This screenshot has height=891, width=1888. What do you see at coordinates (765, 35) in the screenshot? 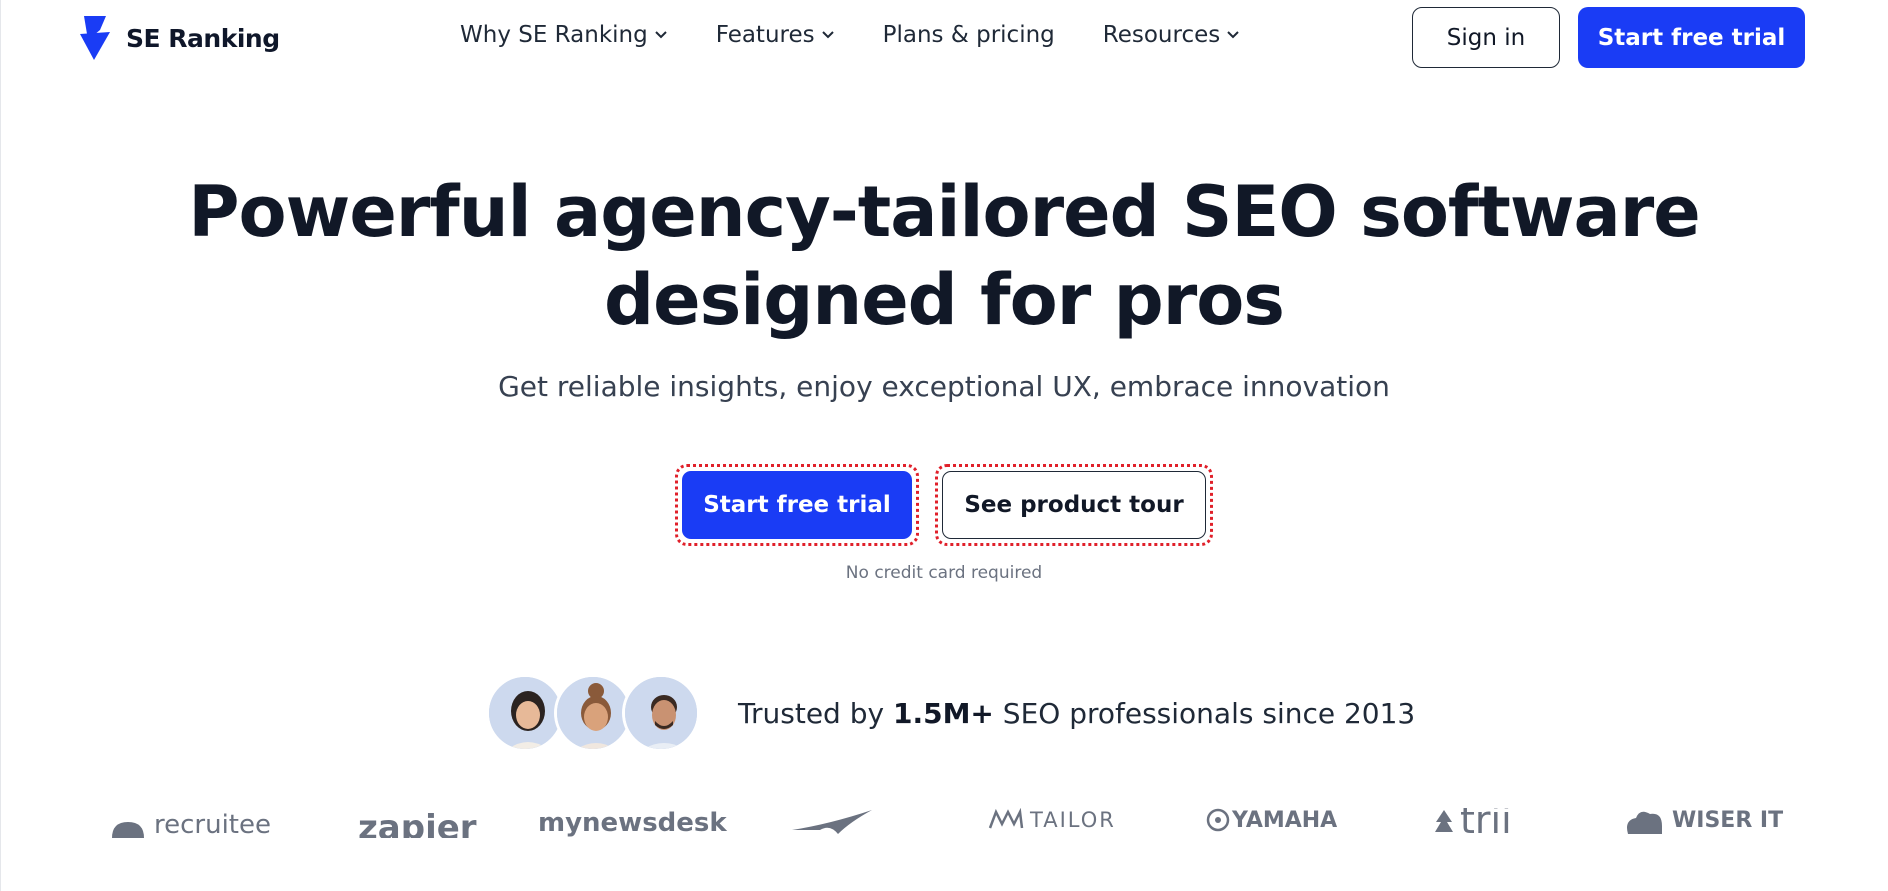
I see `nav-item-label: Features` at bounding box center [765, 35].